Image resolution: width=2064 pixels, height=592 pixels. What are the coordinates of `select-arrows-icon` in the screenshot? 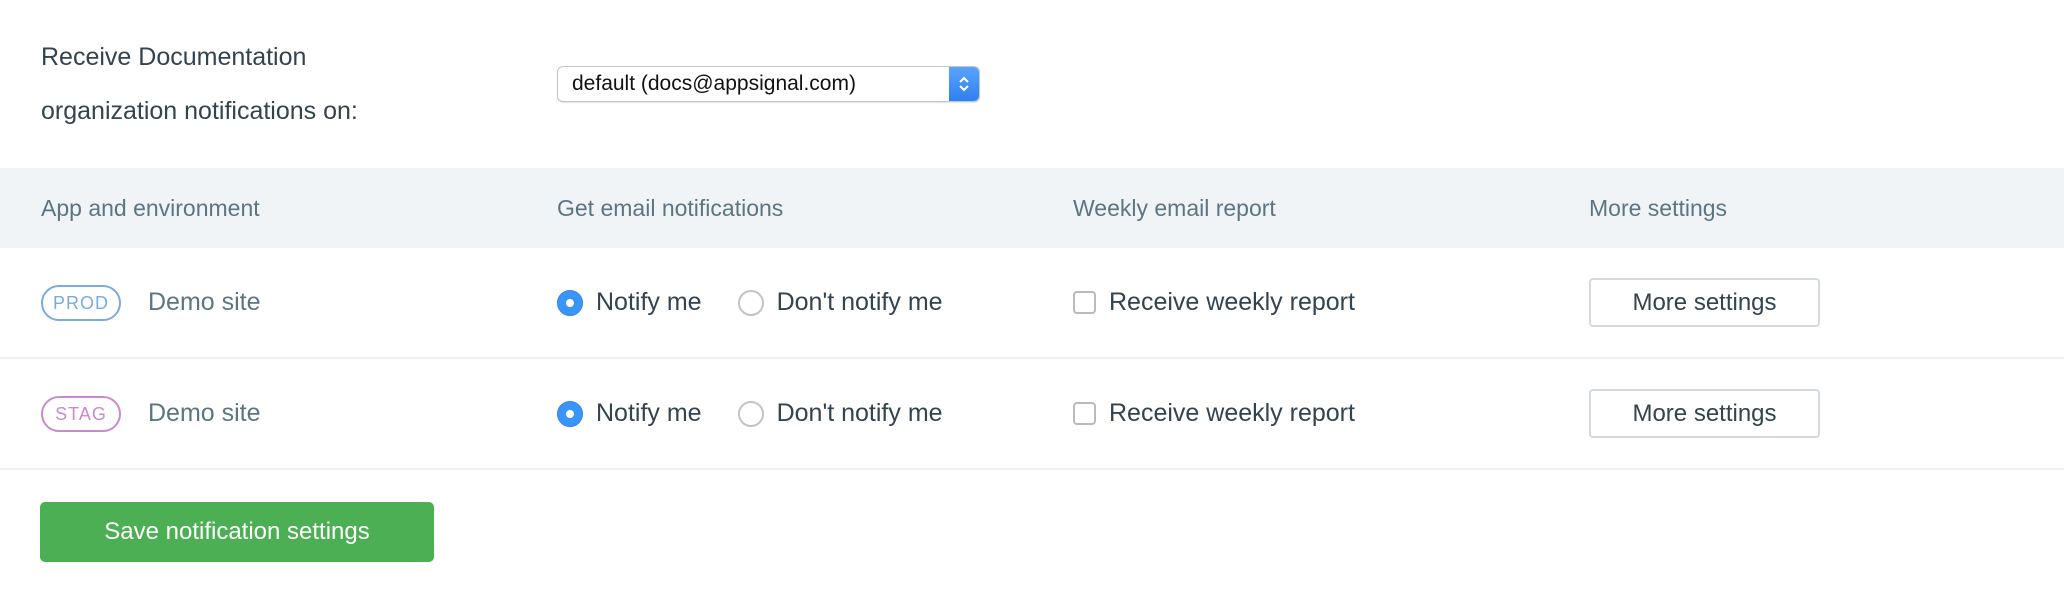 It's located at (964, 84).